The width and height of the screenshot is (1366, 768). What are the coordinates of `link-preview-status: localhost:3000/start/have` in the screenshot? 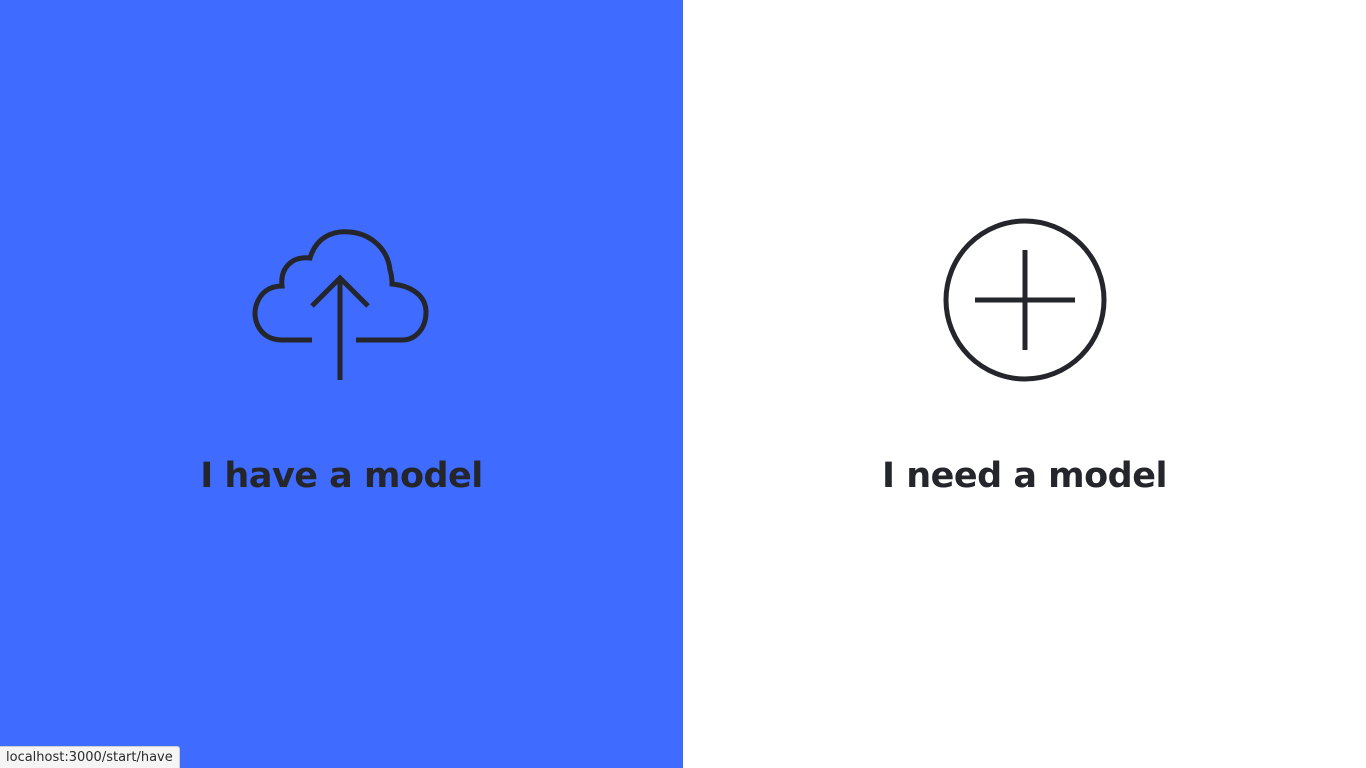 It's located at (90, 757).